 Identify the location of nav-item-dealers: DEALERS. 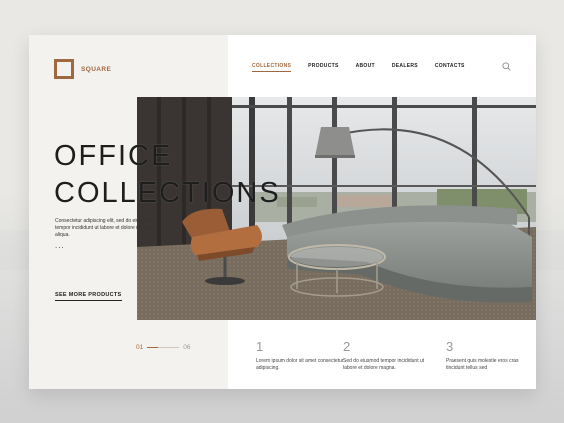
(405, 67).